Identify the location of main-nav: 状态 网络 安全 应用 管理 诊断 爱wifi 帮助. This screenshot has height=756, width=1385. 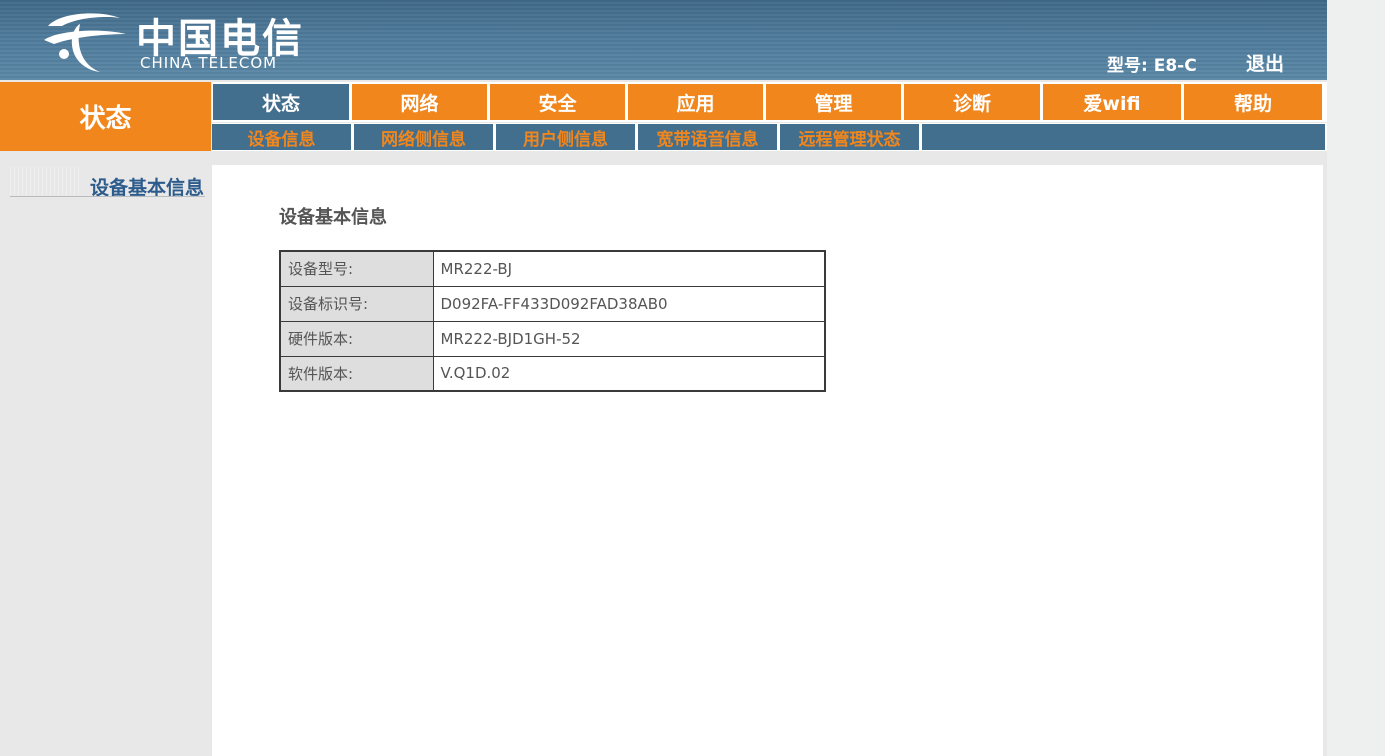
(769, 102).